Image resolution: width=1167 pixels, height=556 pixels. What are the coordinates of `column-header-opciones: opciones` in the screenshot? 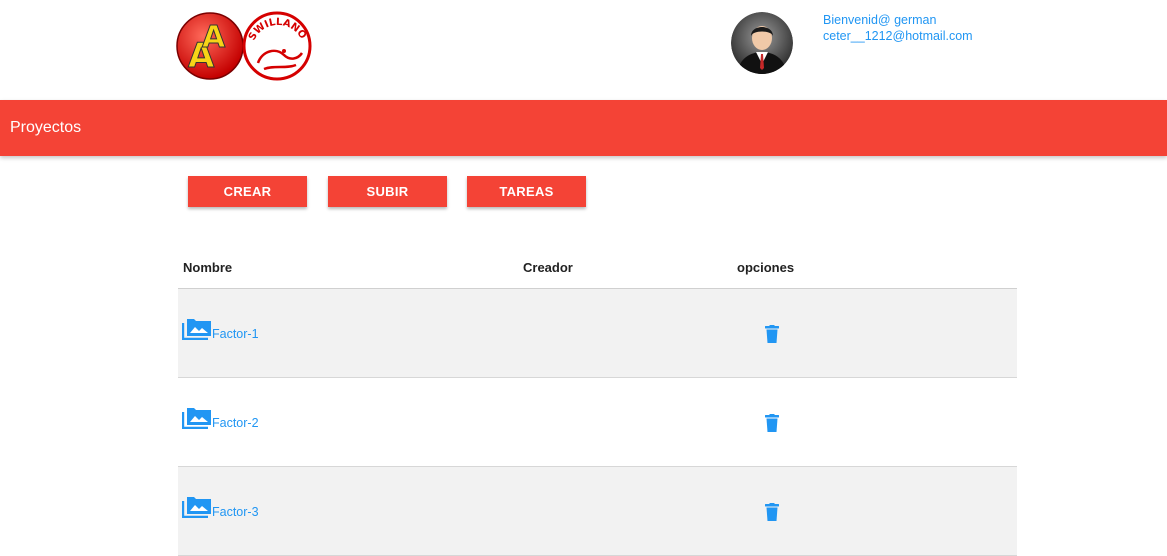 It's located at (766, 267).